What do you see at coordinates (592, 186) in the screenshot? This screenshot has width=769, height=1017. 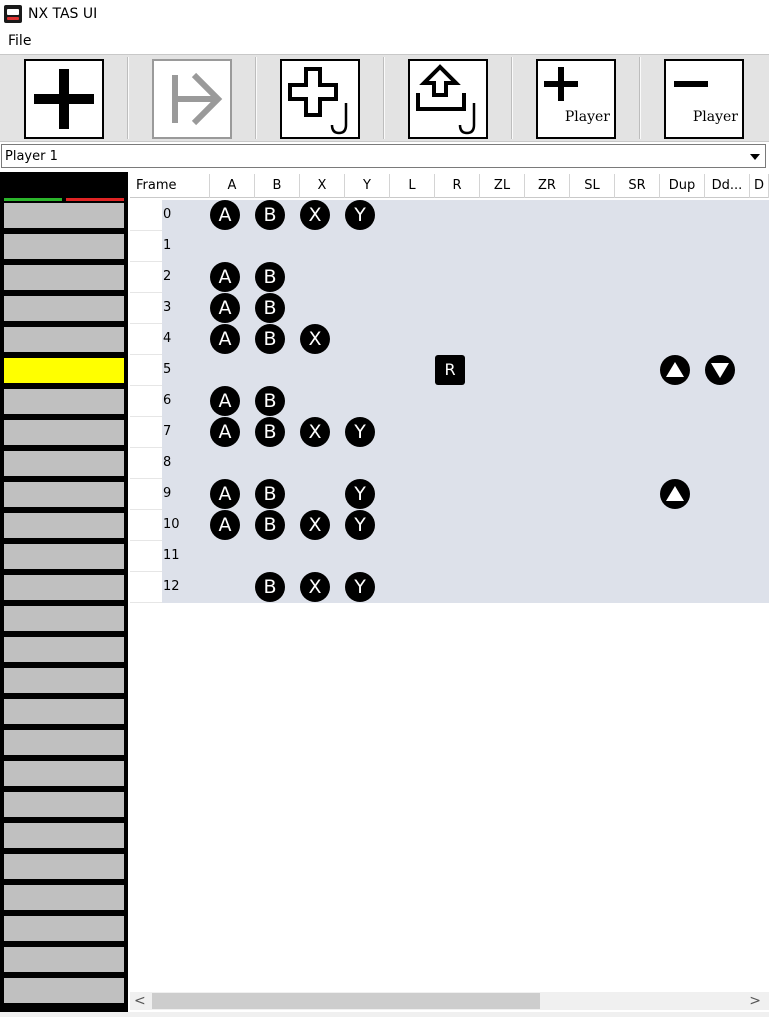 I see `column-header: SL` at bounding box center [592, 186].